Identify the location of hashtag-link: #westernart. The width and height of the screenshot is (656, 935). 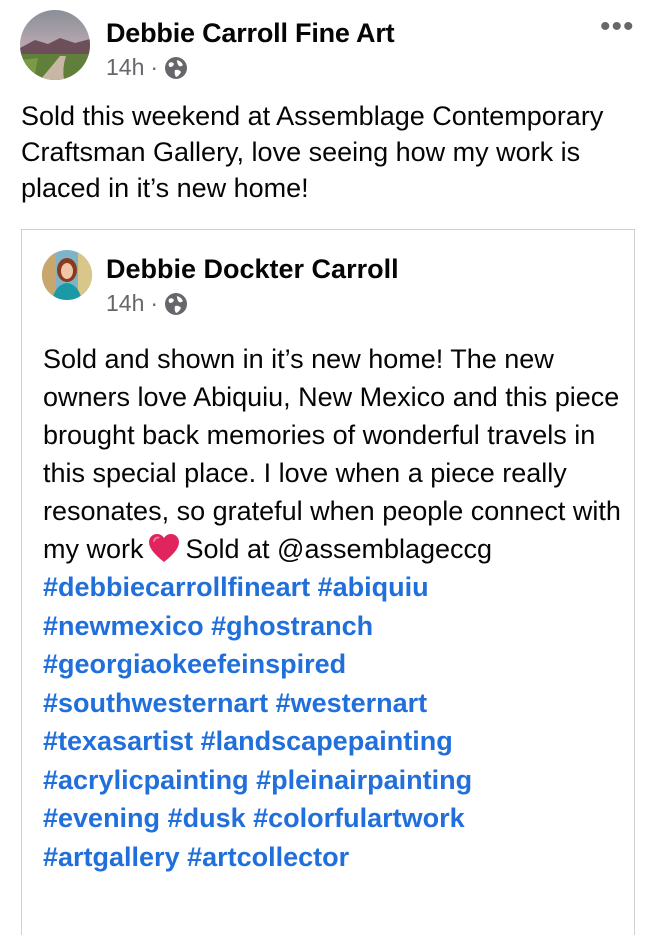
(352, 703).